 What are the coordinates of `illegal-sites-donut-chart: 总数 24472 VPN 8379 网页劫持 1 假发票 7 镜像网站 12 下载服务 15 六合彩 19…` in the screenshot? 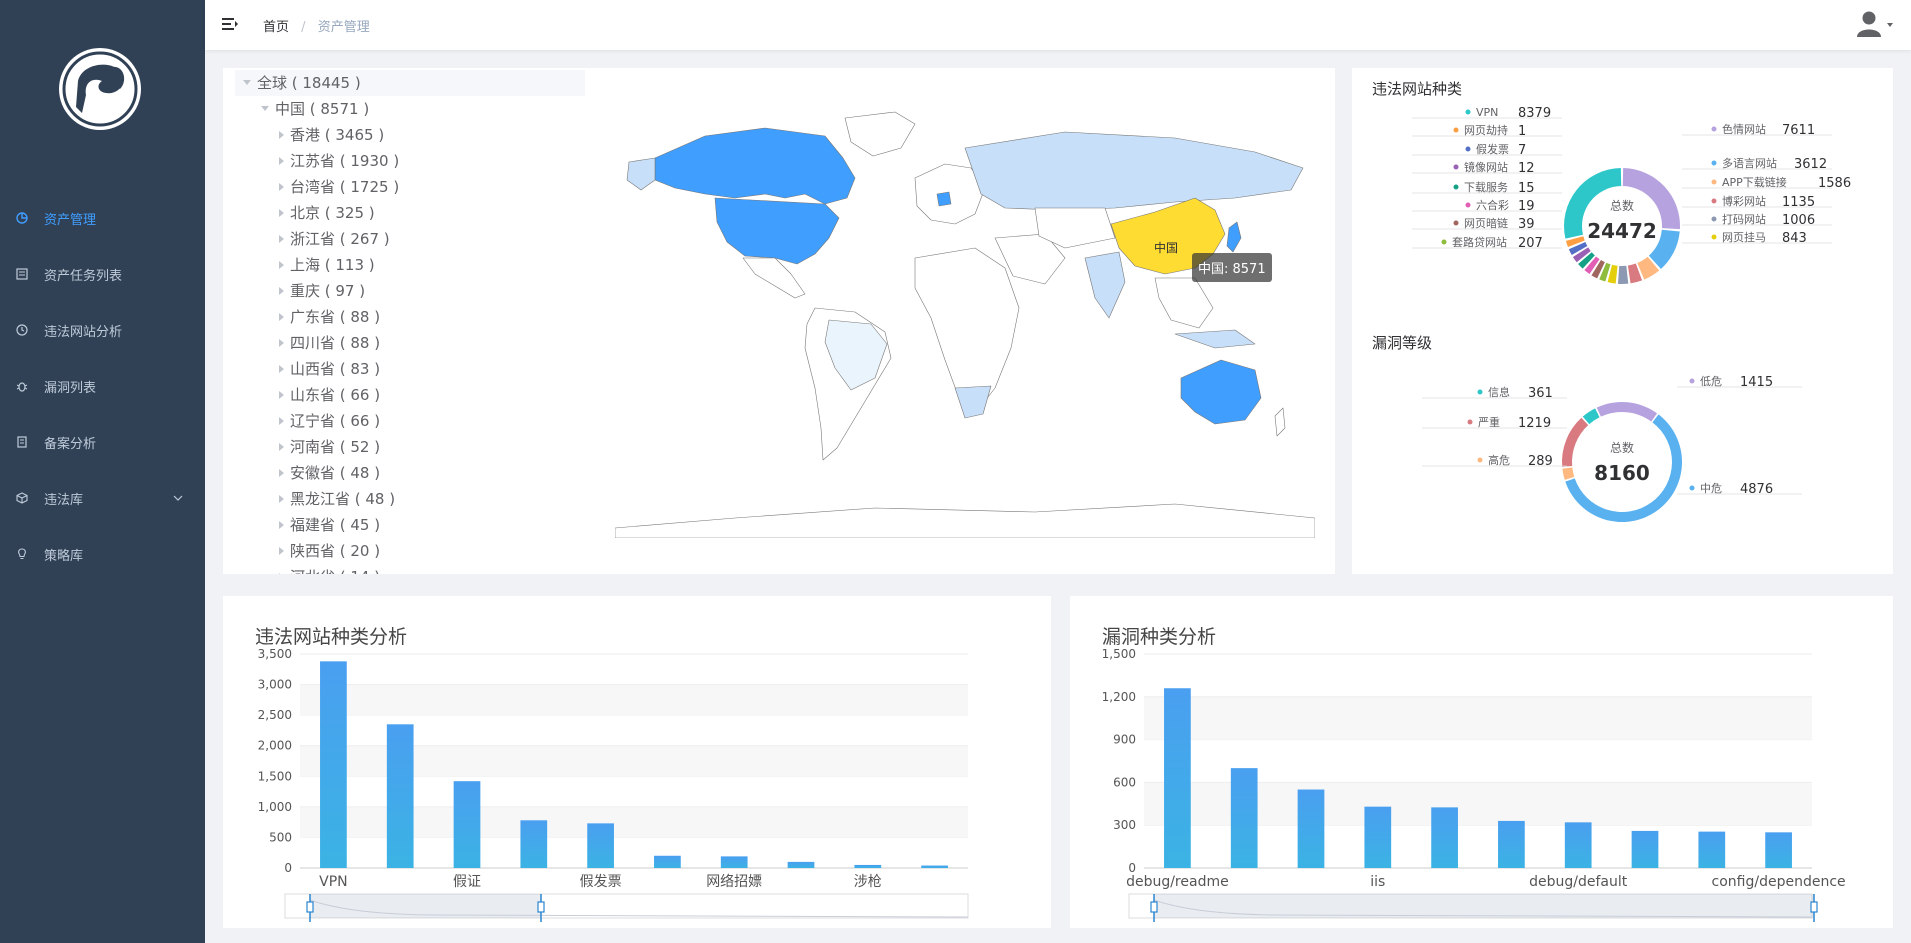 It's located at (1622, 218).